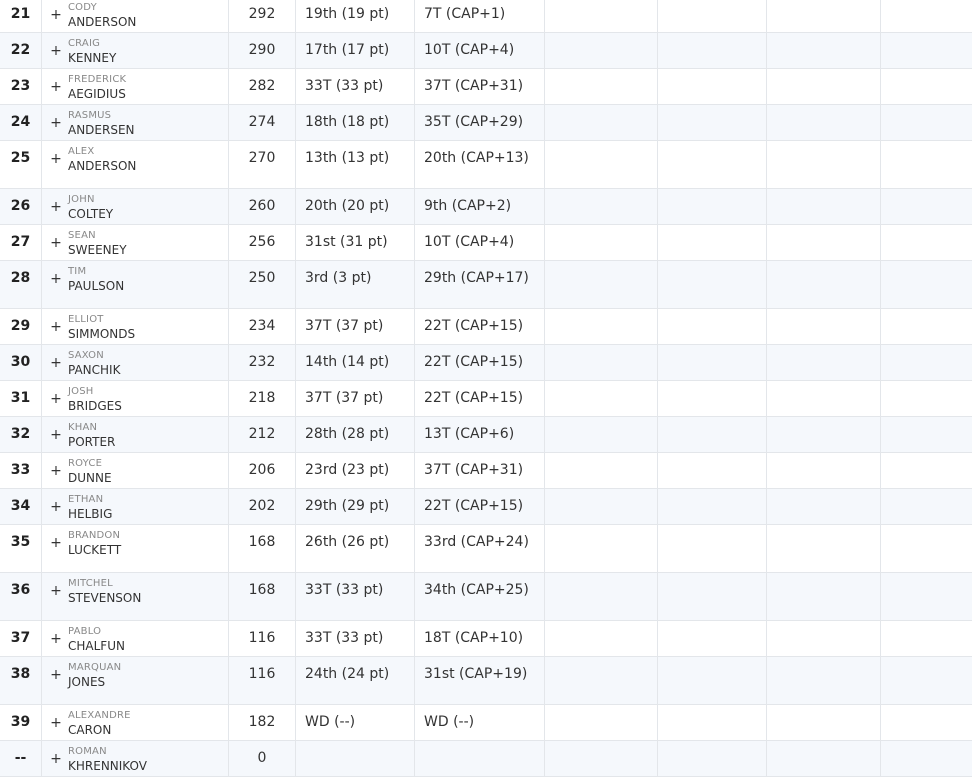 Image resolution: width=972 pixels, height=777 pixels. Describe the element at coordinates (135, 243) in the screenshot. I see `player-cell: + Sean Sweeney` at that location.